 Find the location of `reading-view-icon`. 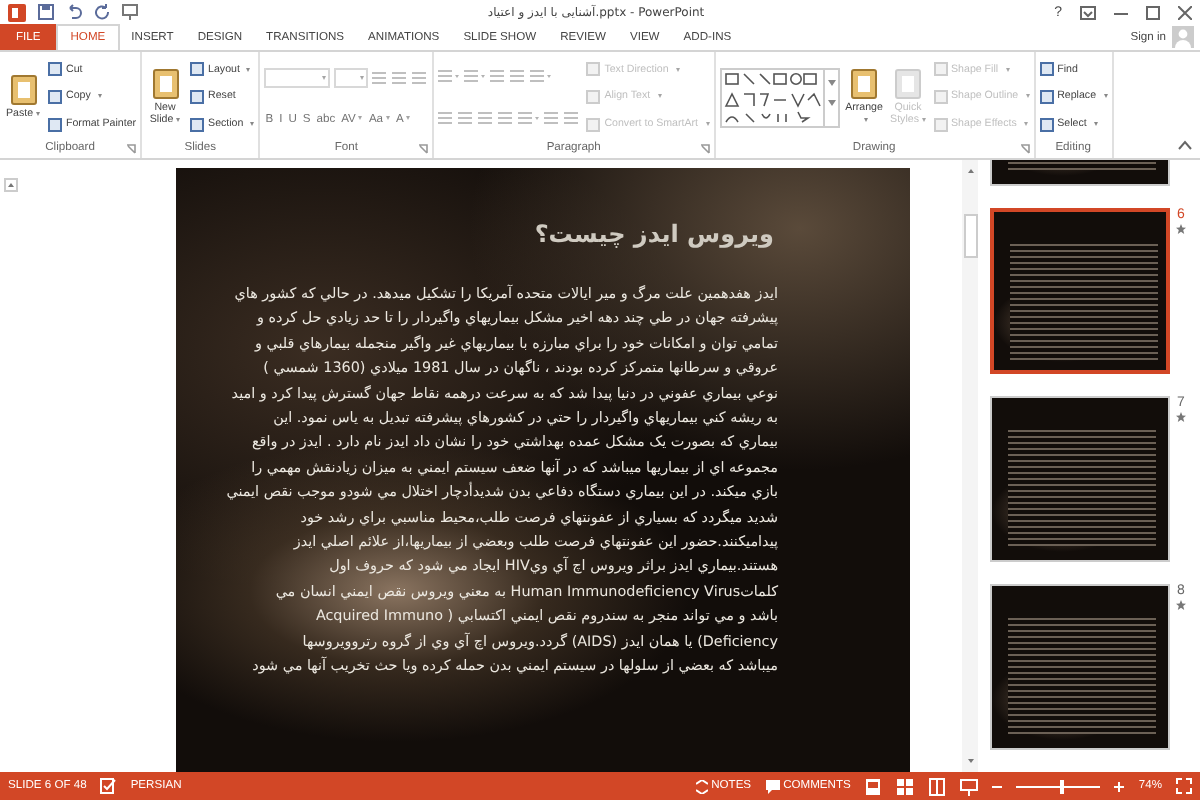

reading-view-icon is located at coordinates (937, 786).